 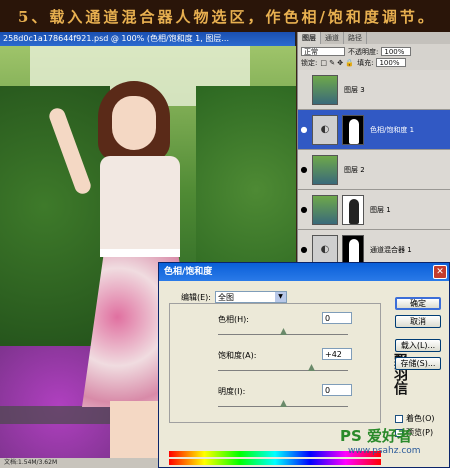 I want to click on layer-name: 图层 1, so click(x=380, y=209).